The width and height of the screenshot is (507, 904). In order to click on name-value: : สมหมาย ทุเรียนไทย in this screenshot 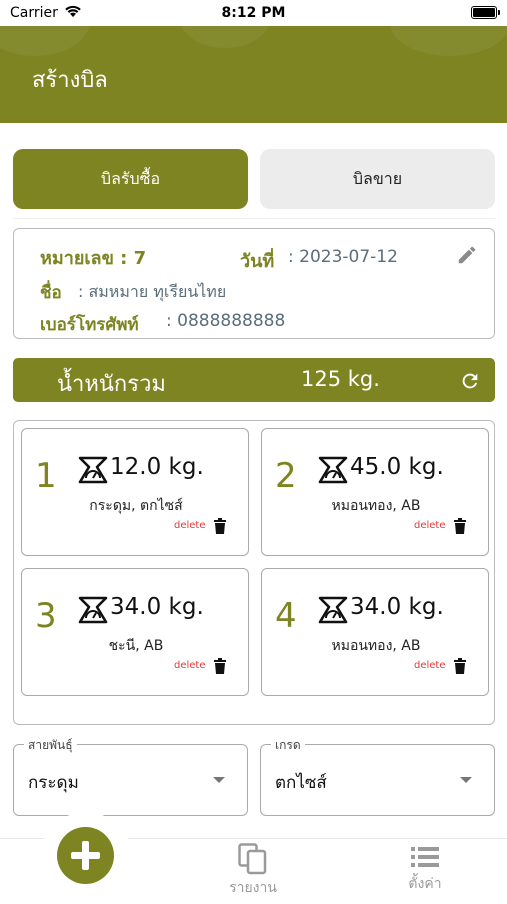, I will do `click(152, 291)`.